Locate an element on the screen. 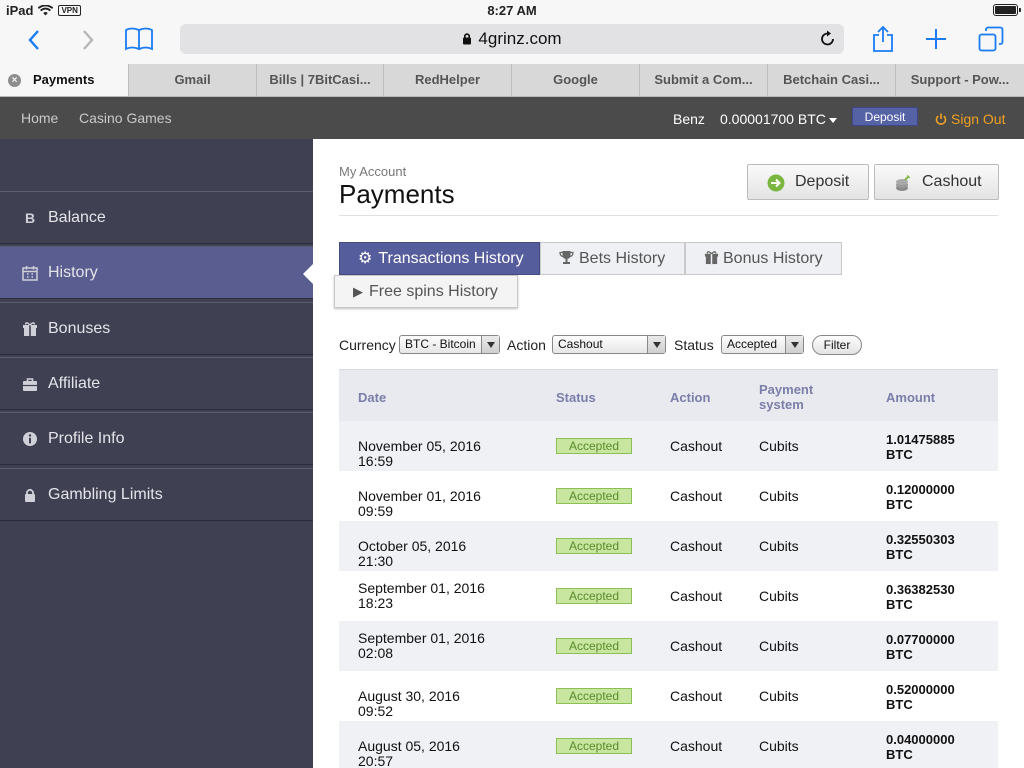 This screenshot has width=1024, height=768. caret-down-icon is located at coordinates (832, 120).